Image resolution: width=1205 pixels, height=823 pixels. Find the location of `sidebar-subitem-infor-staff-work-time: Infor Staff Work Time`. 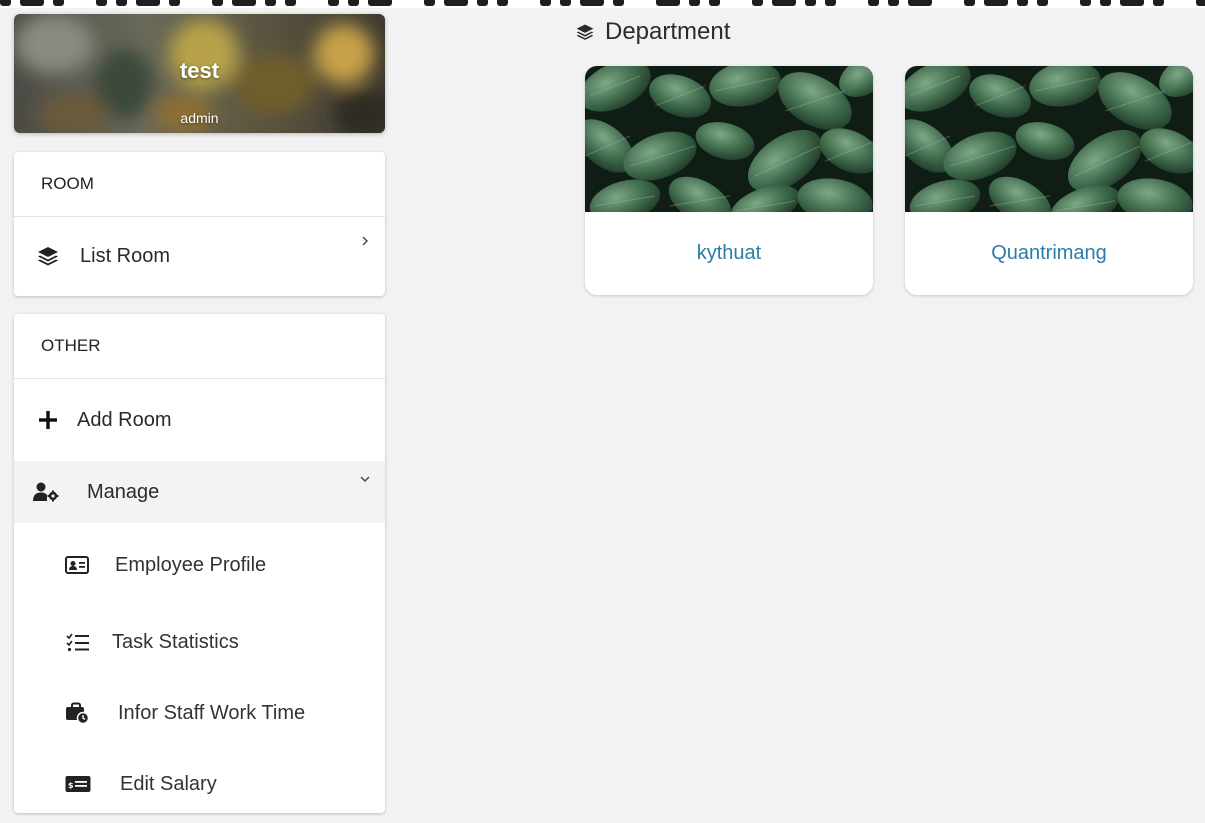

sidebar-subitem-infor-staff-work-time: Infor Staff Work Time is located at coordinates (199, 713).